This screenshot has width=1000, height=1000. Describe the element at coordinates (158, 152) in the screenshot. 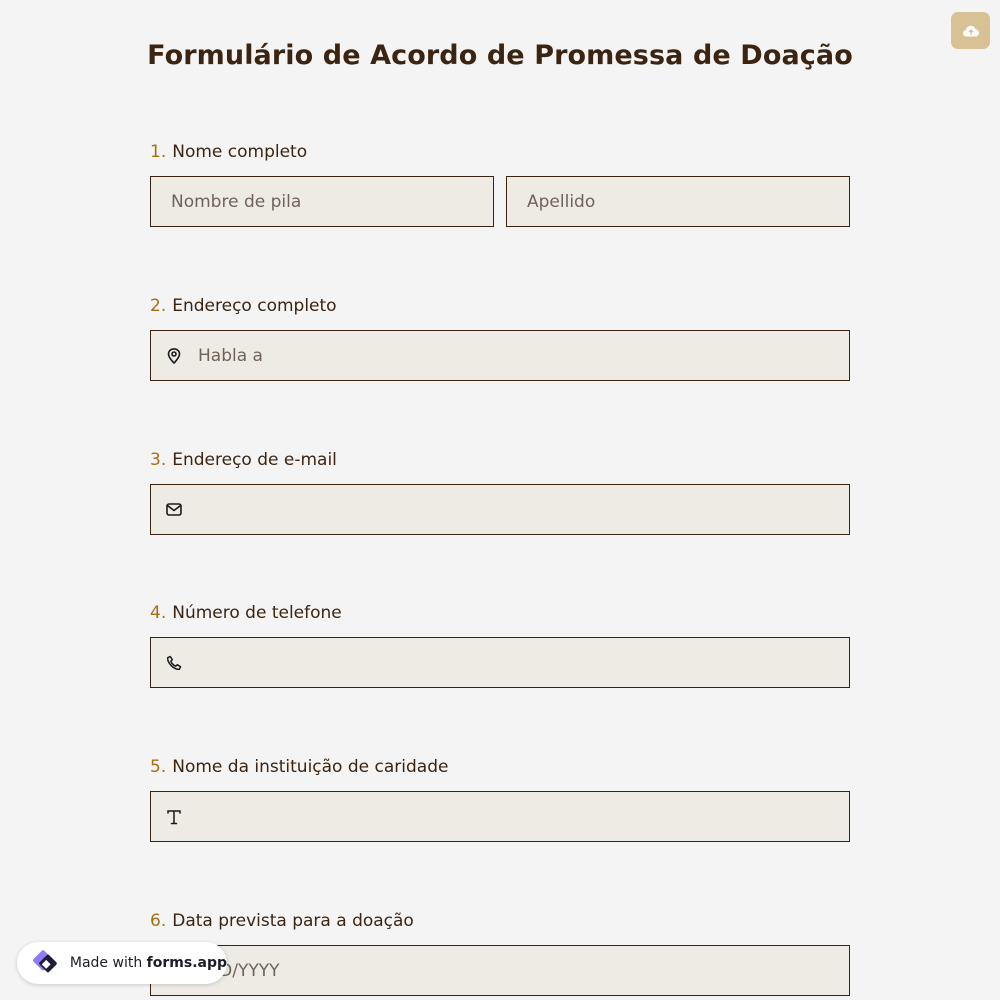

I see `question-number: 1.` at that location.